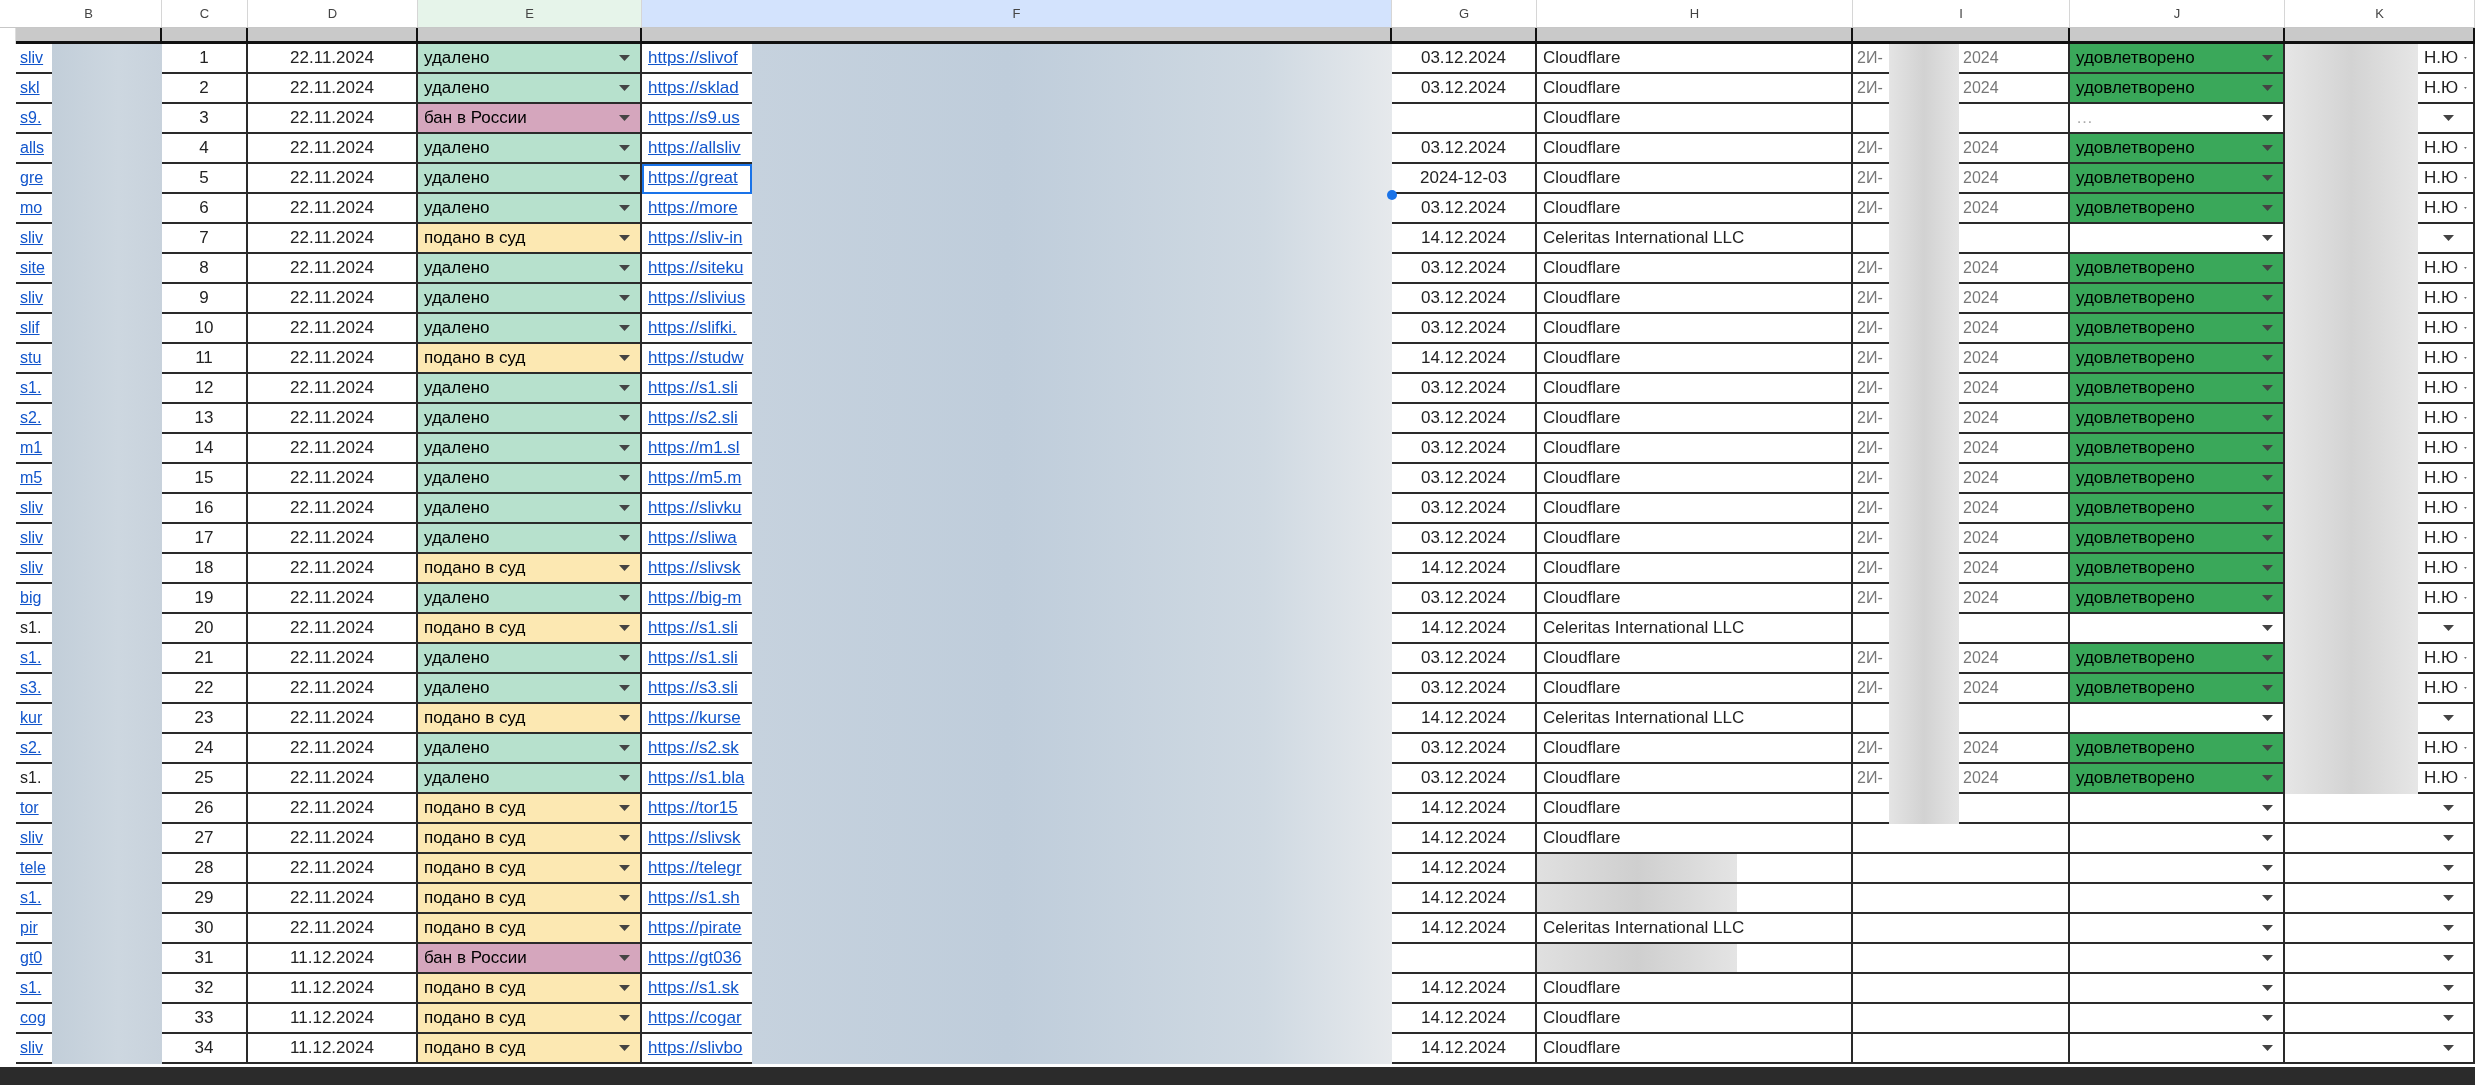  I want to click on link-text: s2., so click(31, 418).